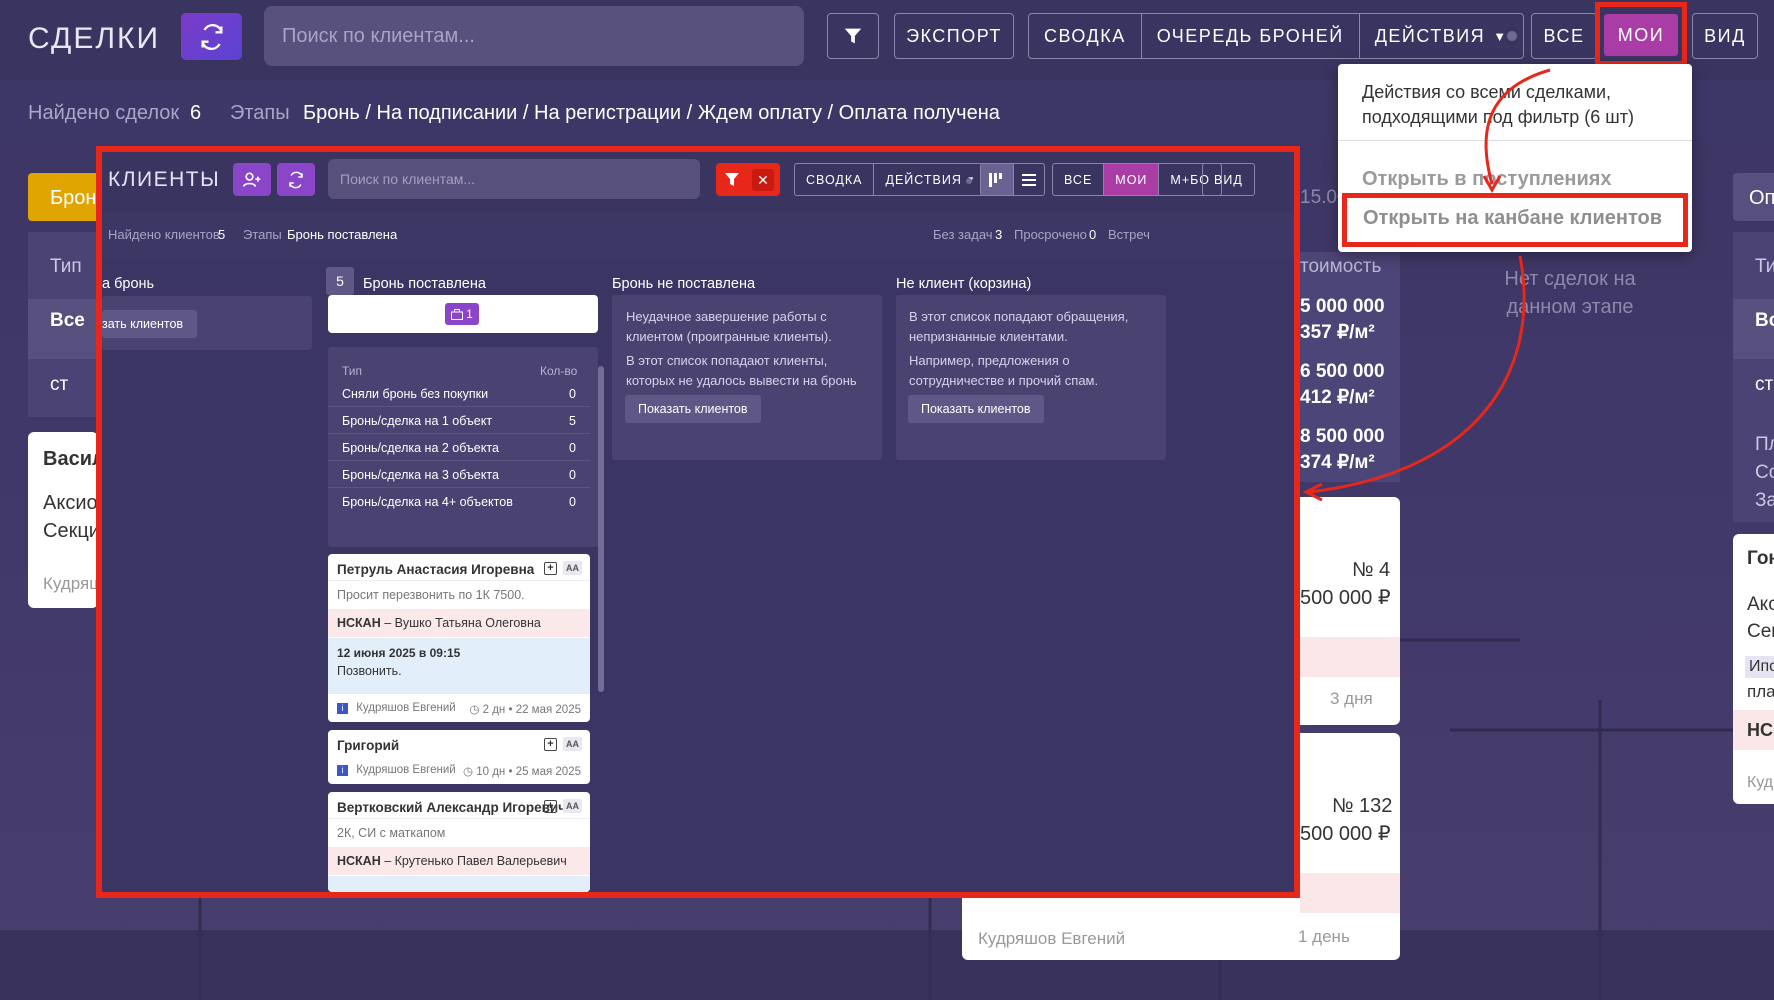  Describe the element at coordinates (748, 179) in the screenshot. I see `clients-filter-button: ✕` at that location.